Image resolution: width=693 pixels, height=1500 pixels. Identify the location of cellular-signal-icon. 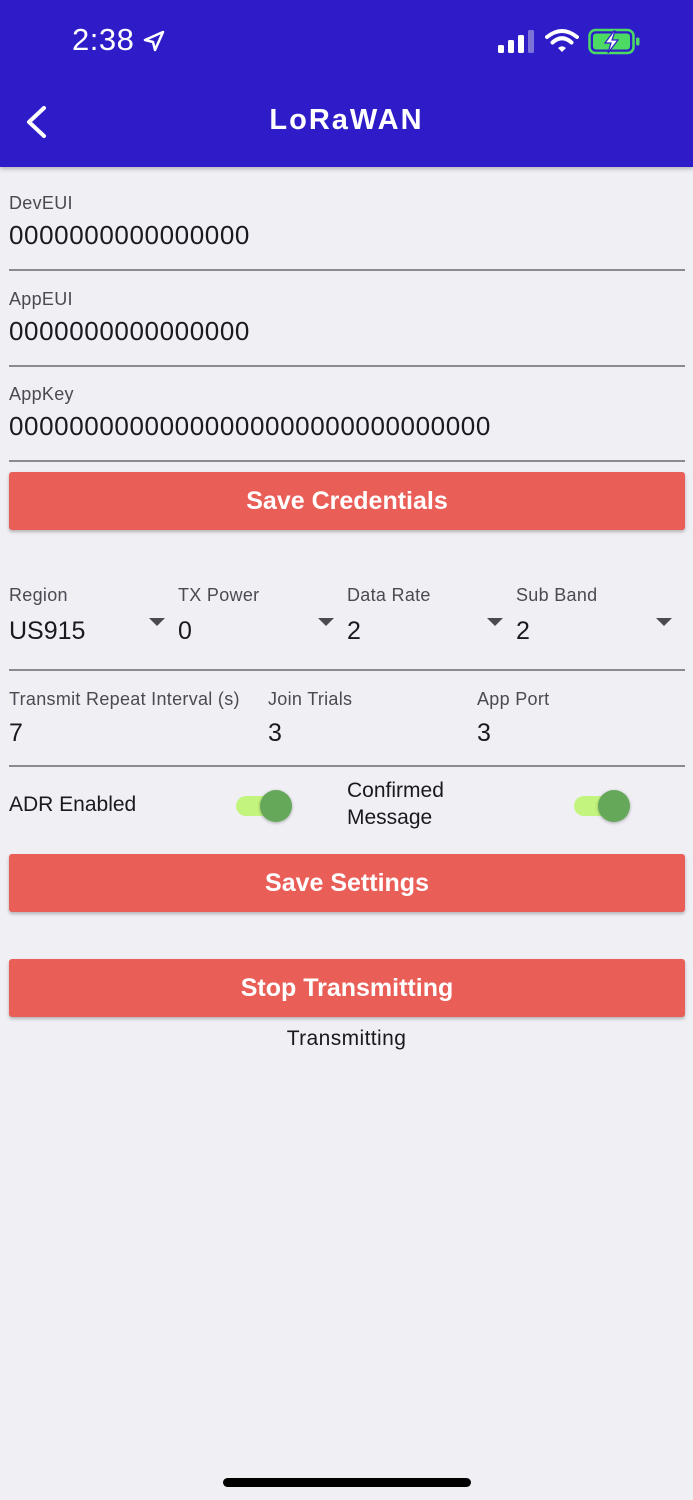
(516, 41).